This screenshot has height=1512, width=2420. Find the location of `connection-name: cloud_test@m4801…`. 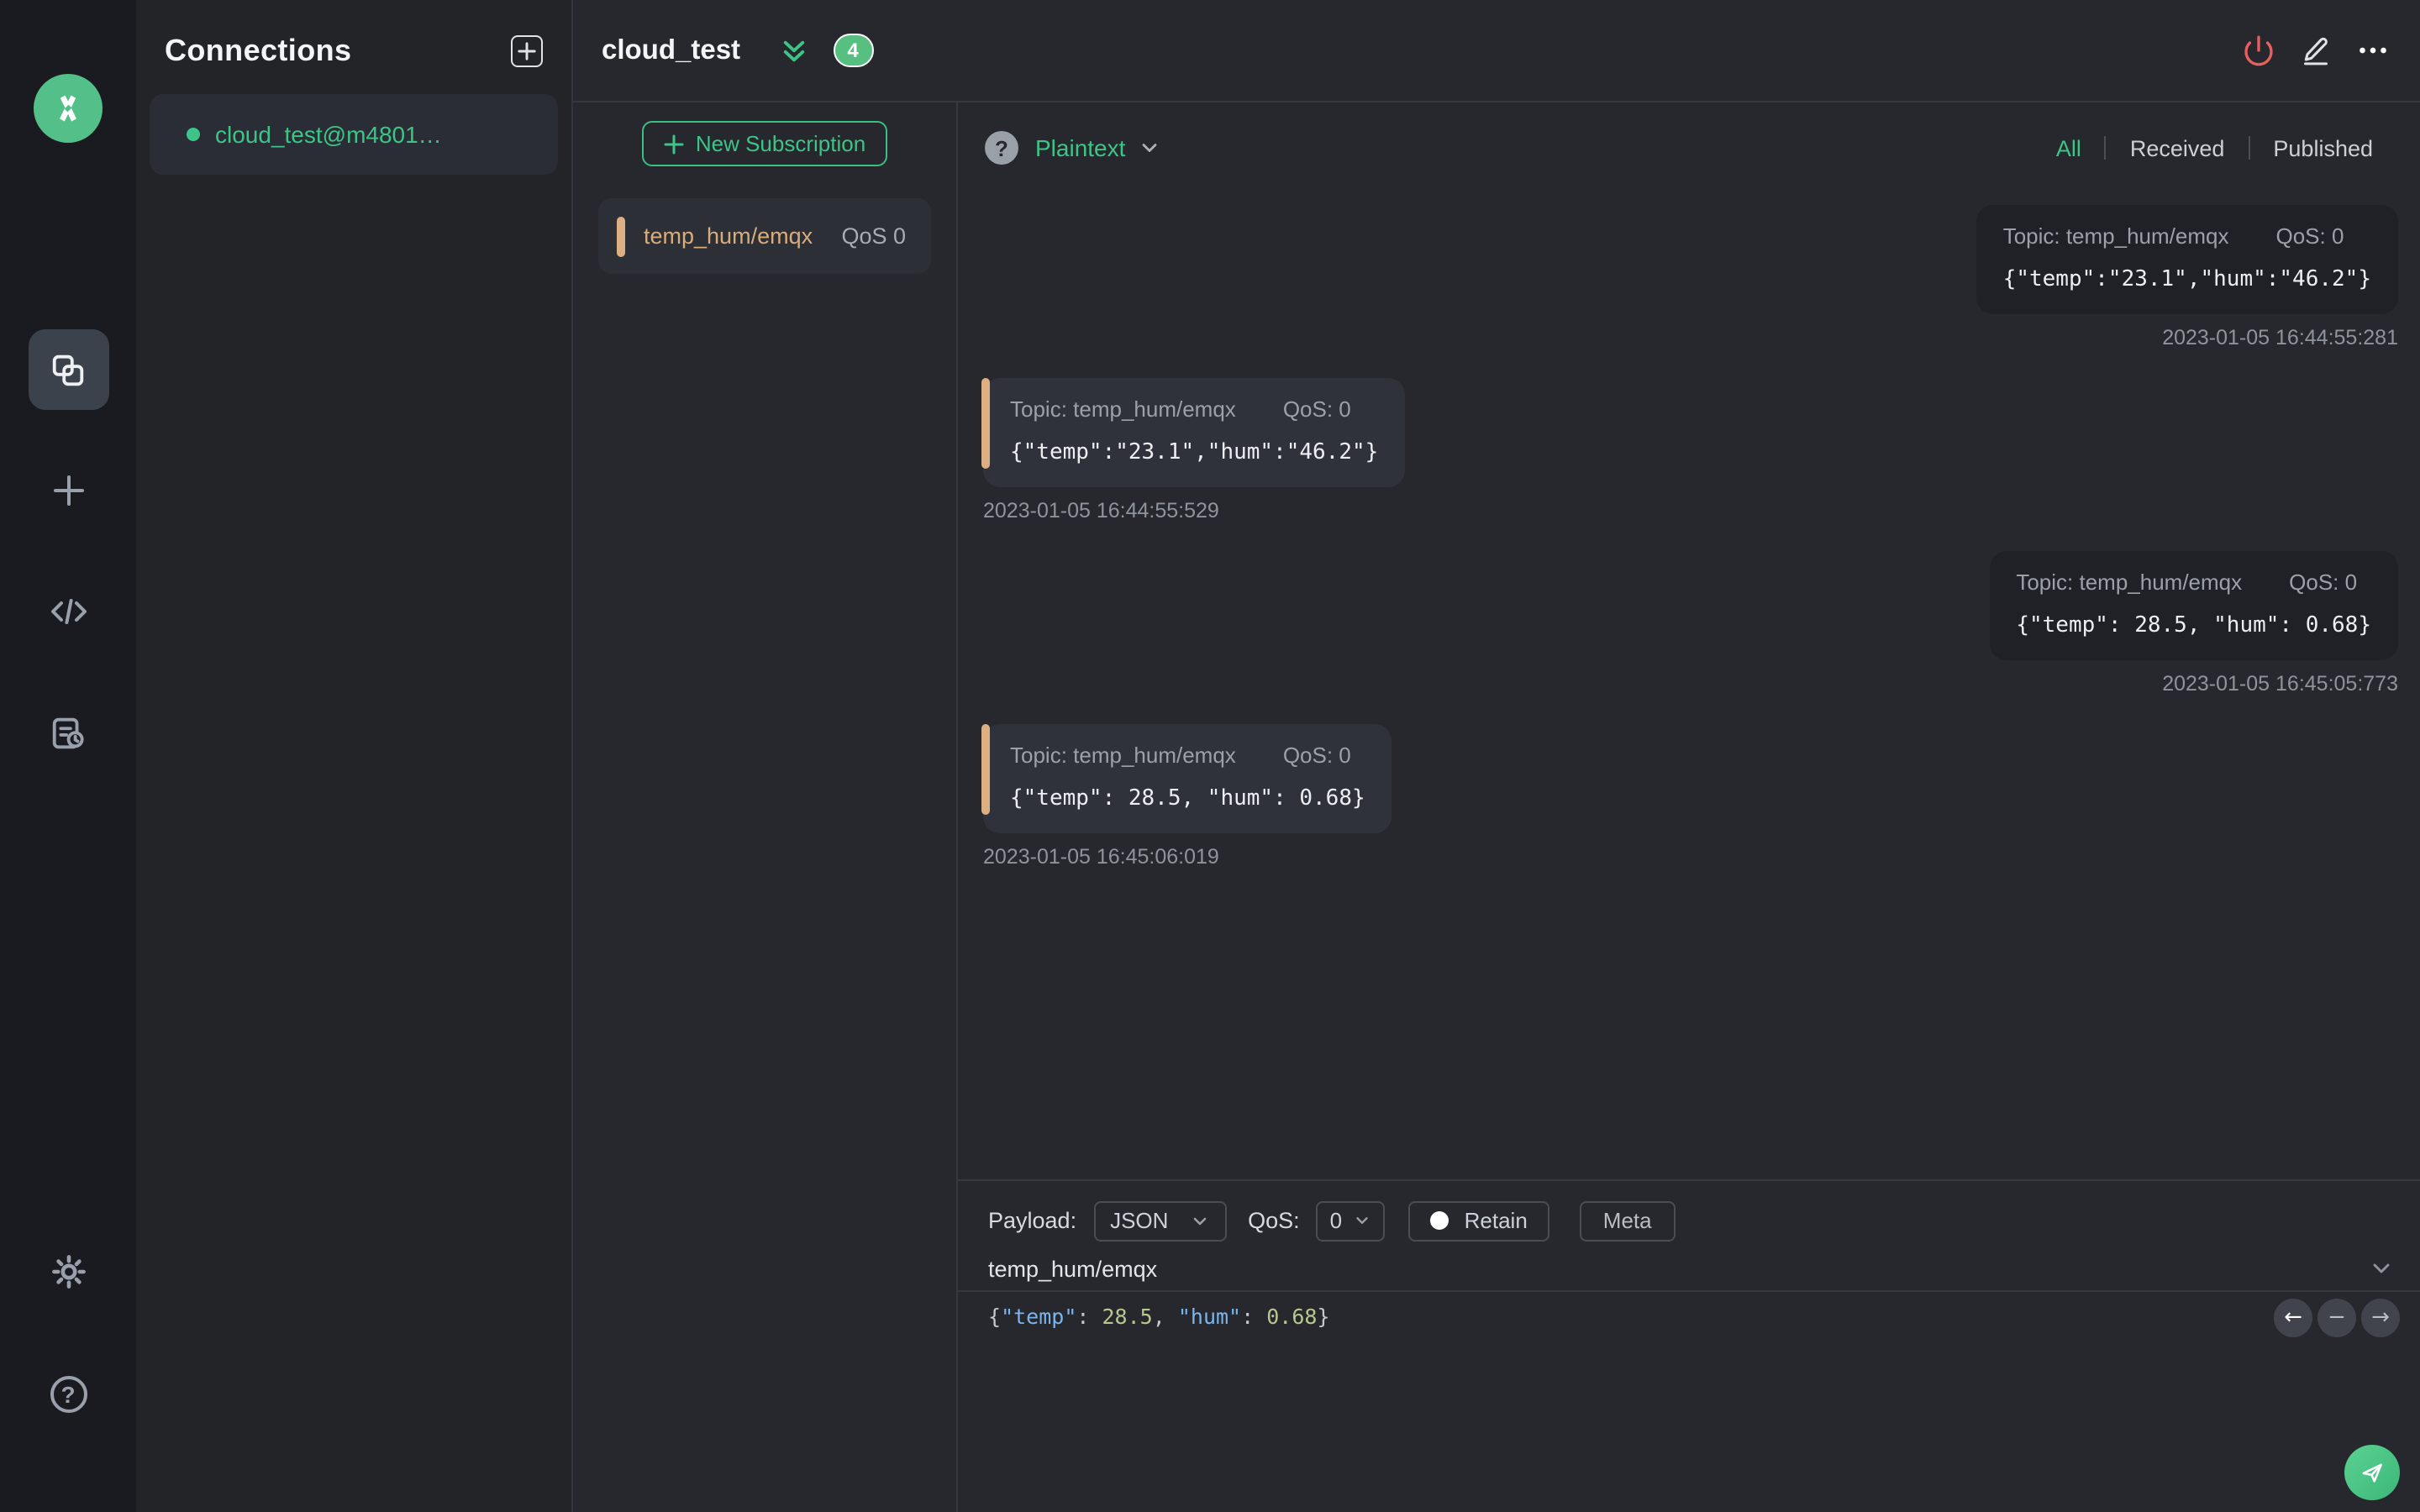

connection-name: cloud_test@m4801… is located at coordinates (329, 134).